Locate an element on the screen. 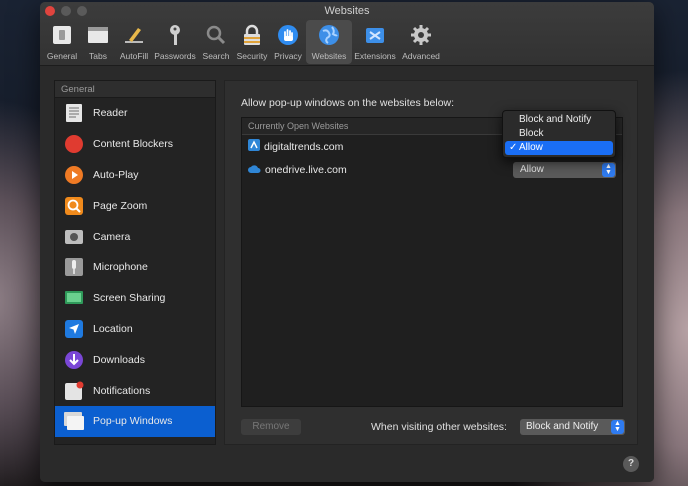 The image size is (688, 486). tab-advanced: Advanced is located at coordinates (421, 42).